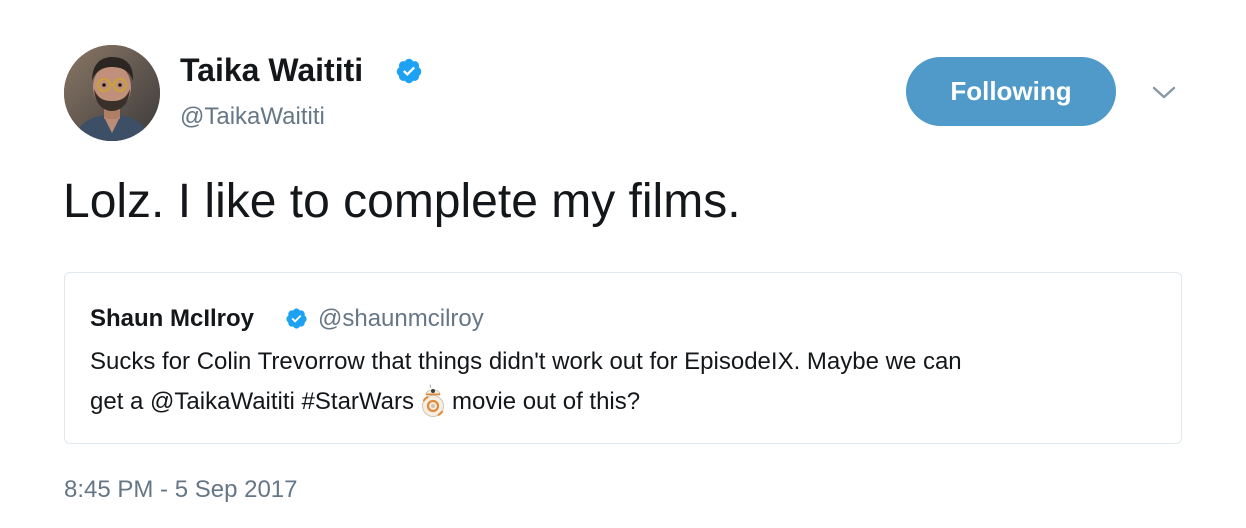 The width and height of the screenshot is (1246, 528). I want to click on quoted-author-display-name: Shaun McIlroy, so click(172, 319).